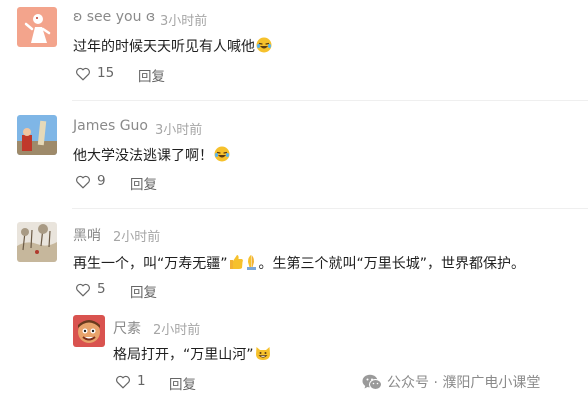 This screenshot has height=406, width=588. What do you see at coordinates (372, 382) in the screenshot?
I see `wechat-icon` at bounding box center [372, 382].